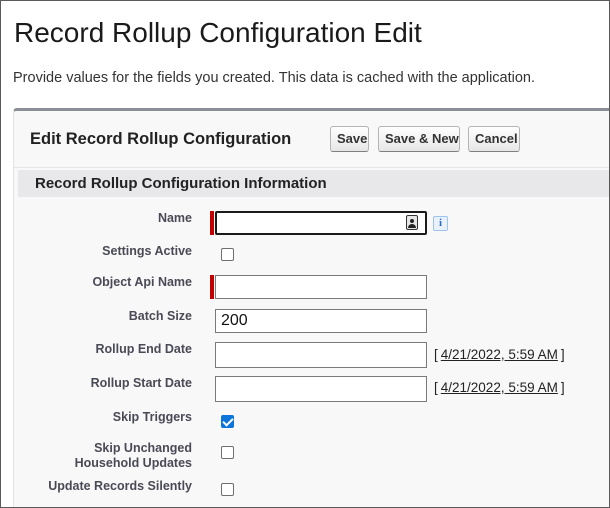 The height and width of the screenshot is (508, 610). What do you see at coordinates (227, 254) in the screenshot?
I see `settings-active-checkbox` at bounding box center [227, 254].